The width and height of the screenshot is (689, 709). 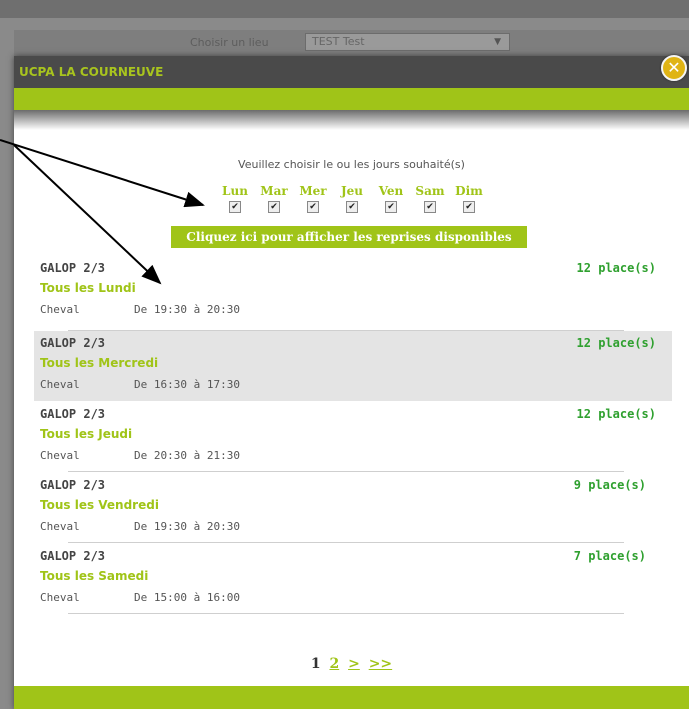 I want to click on day-option-sam: Sam ✔, so click(x=430, y=198).